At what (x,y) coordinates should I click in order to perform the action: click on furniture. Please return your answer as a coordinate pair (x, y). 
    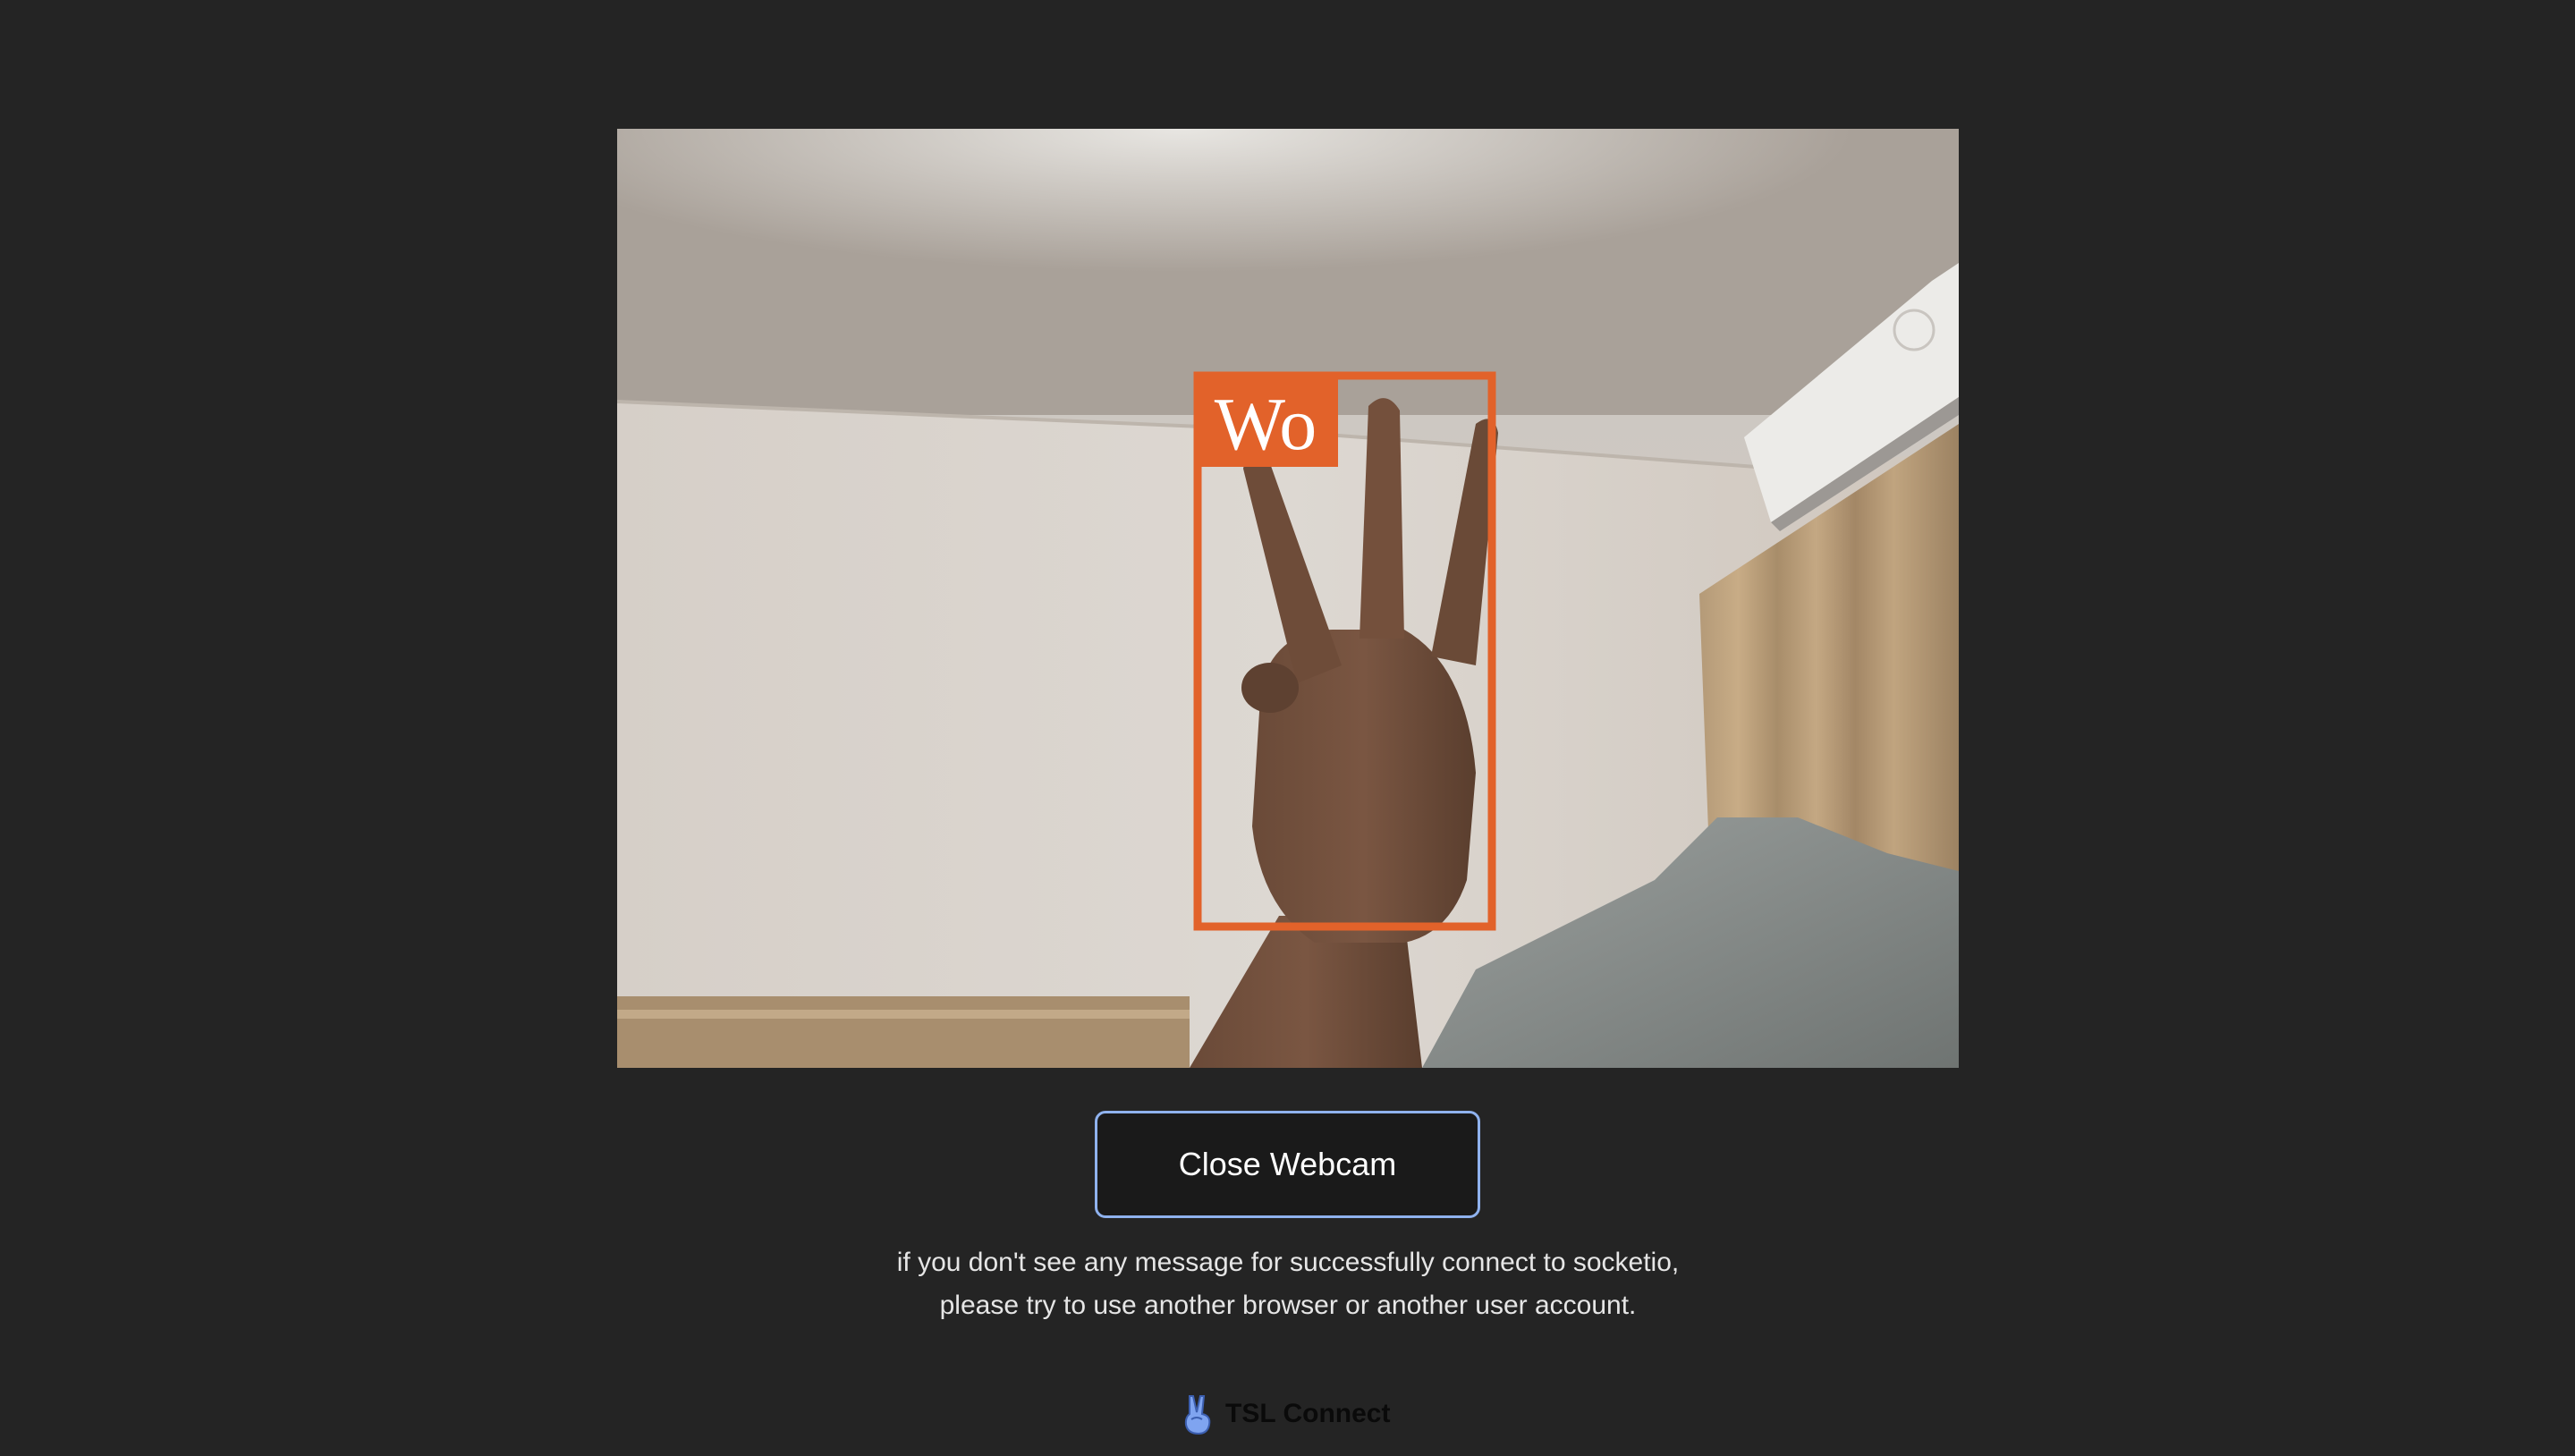
    Looking at the image, I should click on (903, 1032).